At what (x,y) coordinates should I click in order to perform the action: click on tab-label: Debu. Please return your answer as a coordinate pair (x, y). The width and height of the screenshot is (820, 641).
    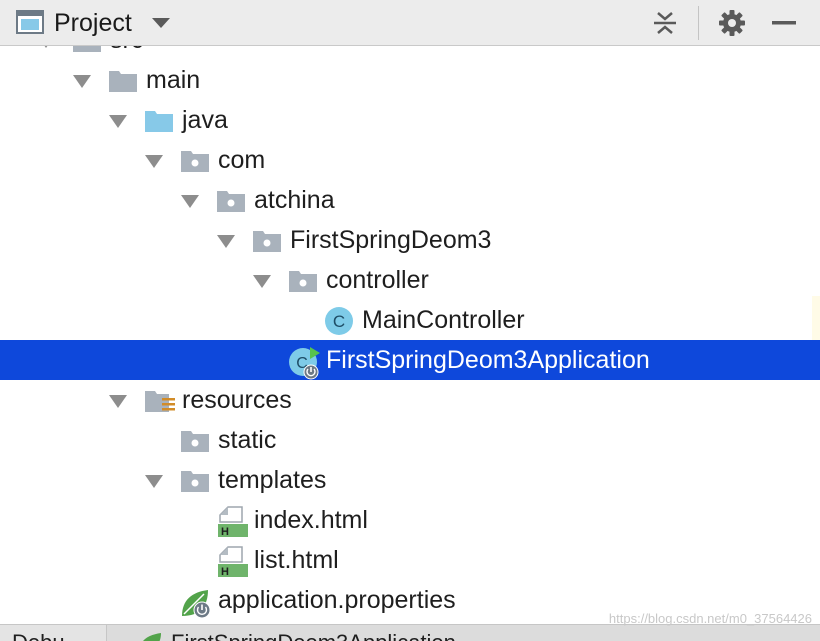
    Looking at the image, I should click on (38, 635).